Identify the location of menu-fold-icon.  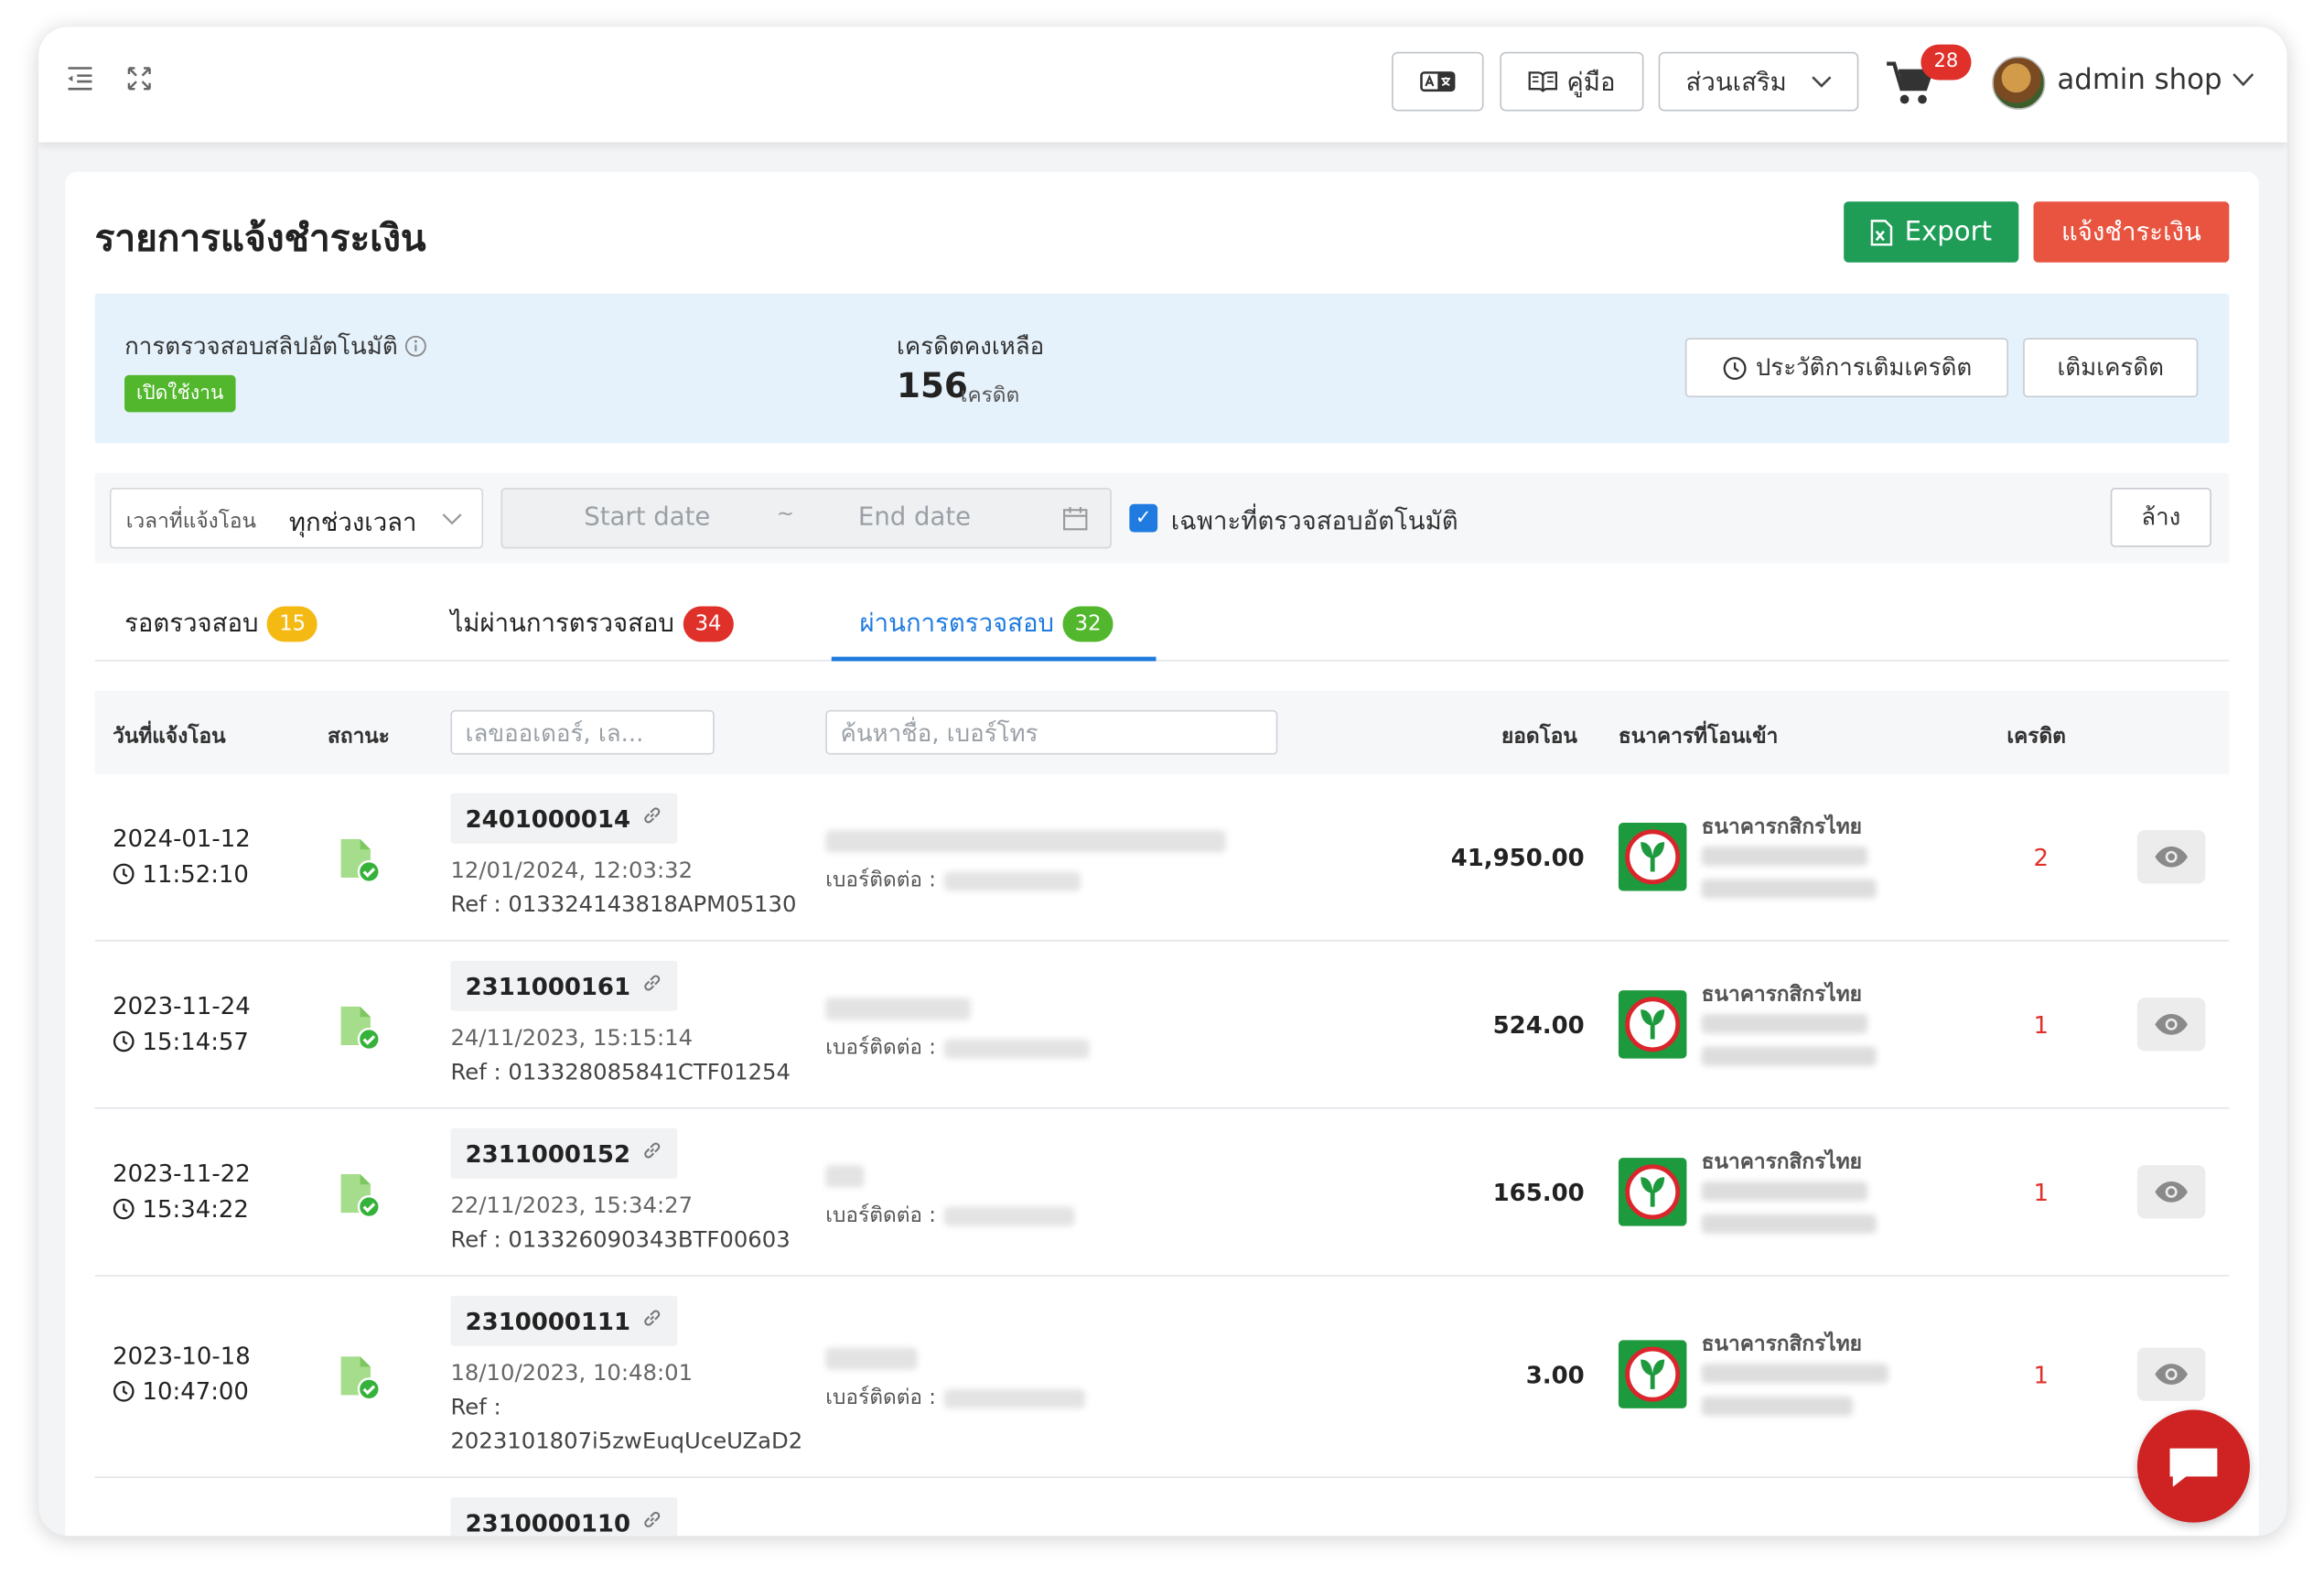
(80, 81).